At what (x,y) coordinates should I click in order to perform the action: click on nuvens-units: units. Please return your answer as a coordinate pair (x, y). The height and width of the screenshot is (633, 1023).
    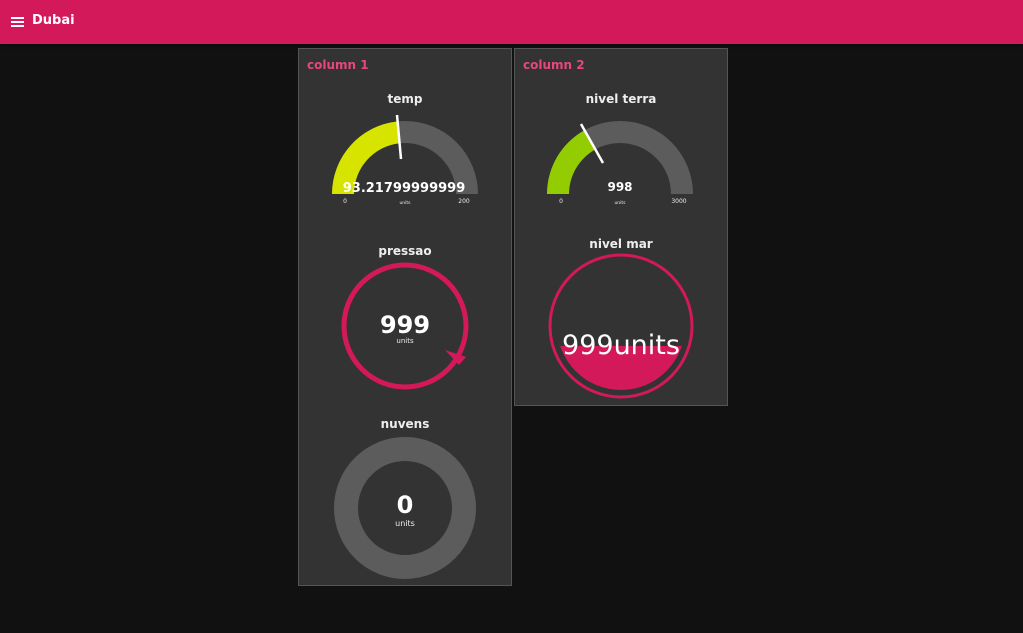
    Looking at the image, I should click on (405, 523).